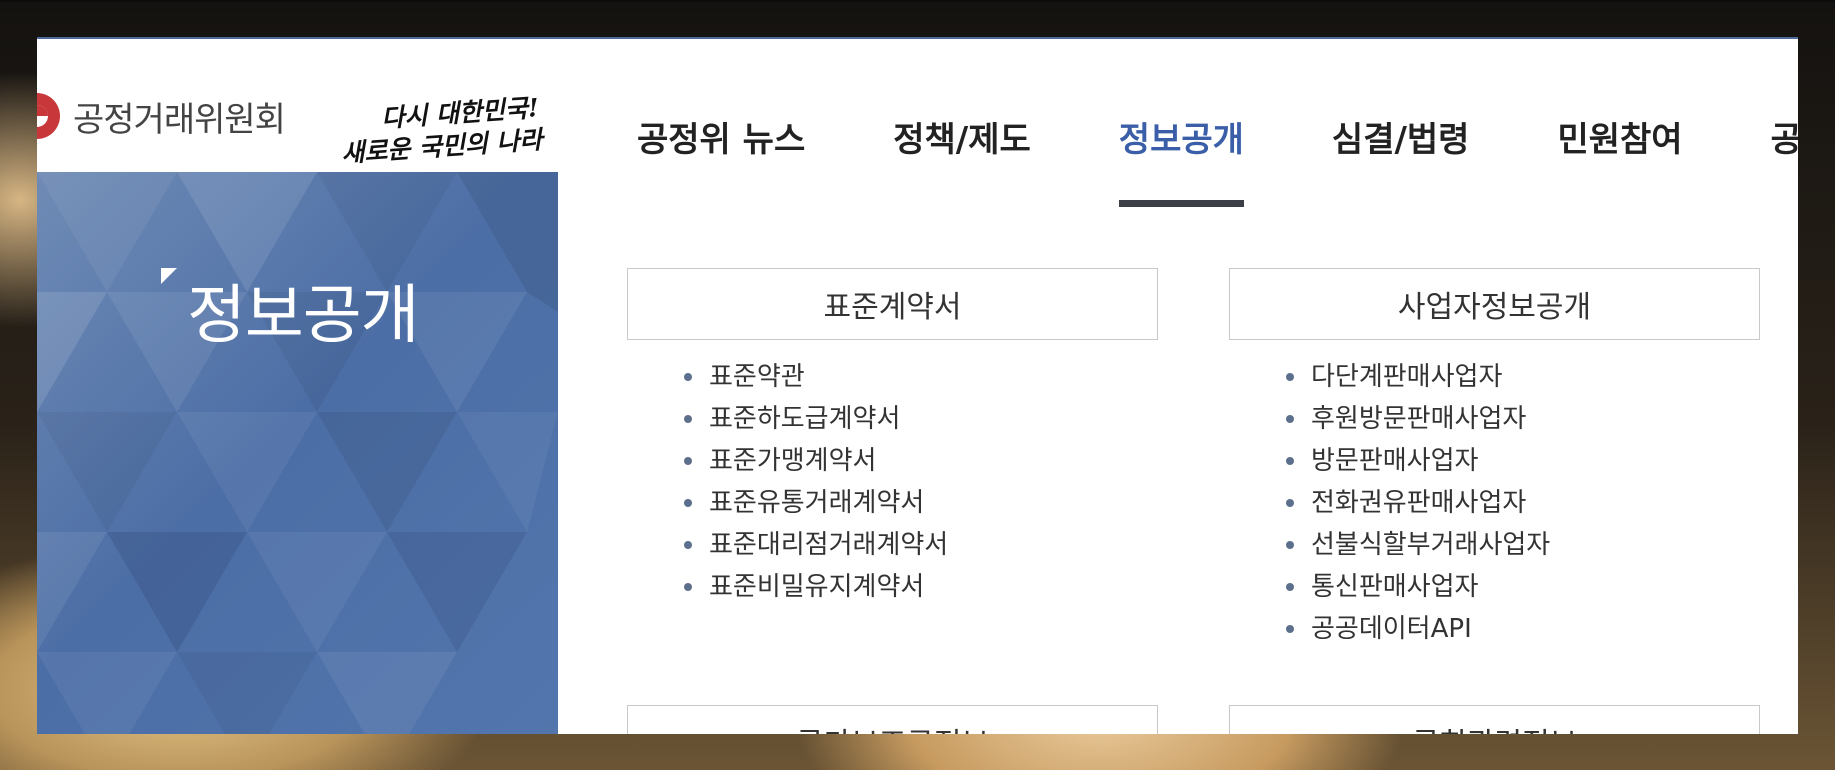 This screenshot has height=770, width=1835. What do you see at coordinates (179, 119) in the screenshot?
I see `org-name: 공정거래위원회` at bounding box center [179, 119].